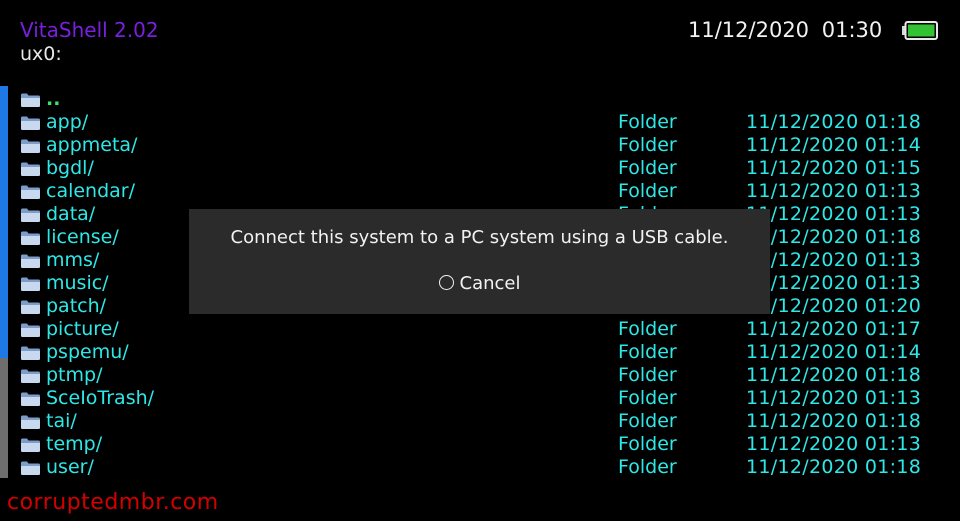 The width and height of the screenshot is (960, 521). I want to click on file-name: .., so click(53, 99).